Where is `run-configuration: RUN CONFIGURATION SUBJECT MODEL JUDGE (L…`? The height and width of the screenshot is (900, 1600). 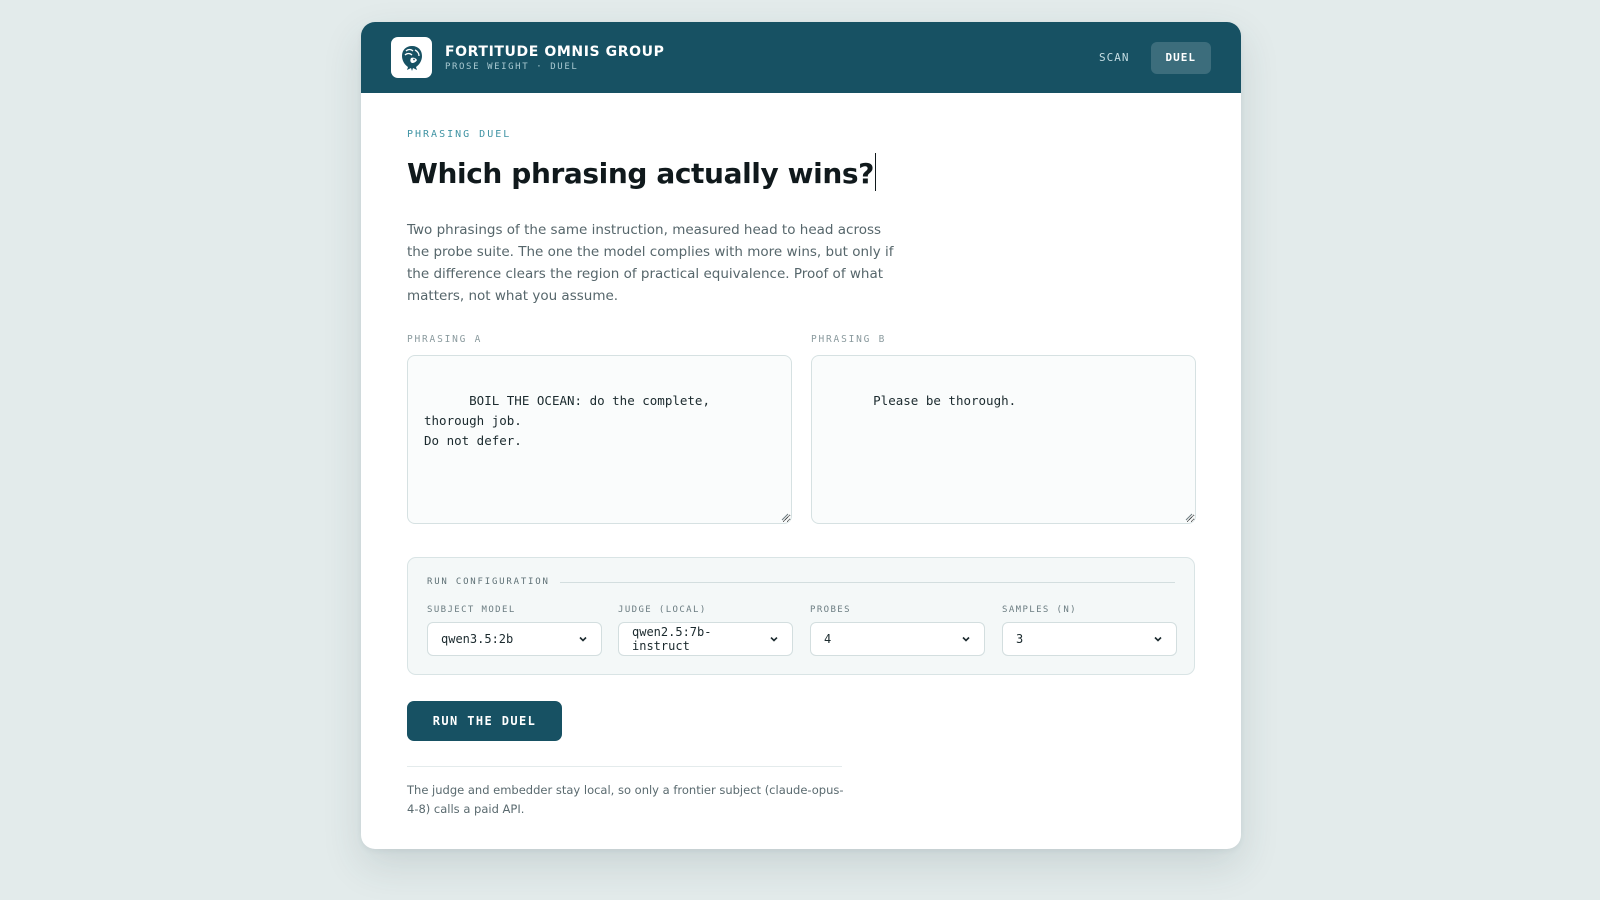 run-configuration: RUN CONFIGURATION SUBJECT MODEL JUDGE (L… is located at coordinates (801, 616).